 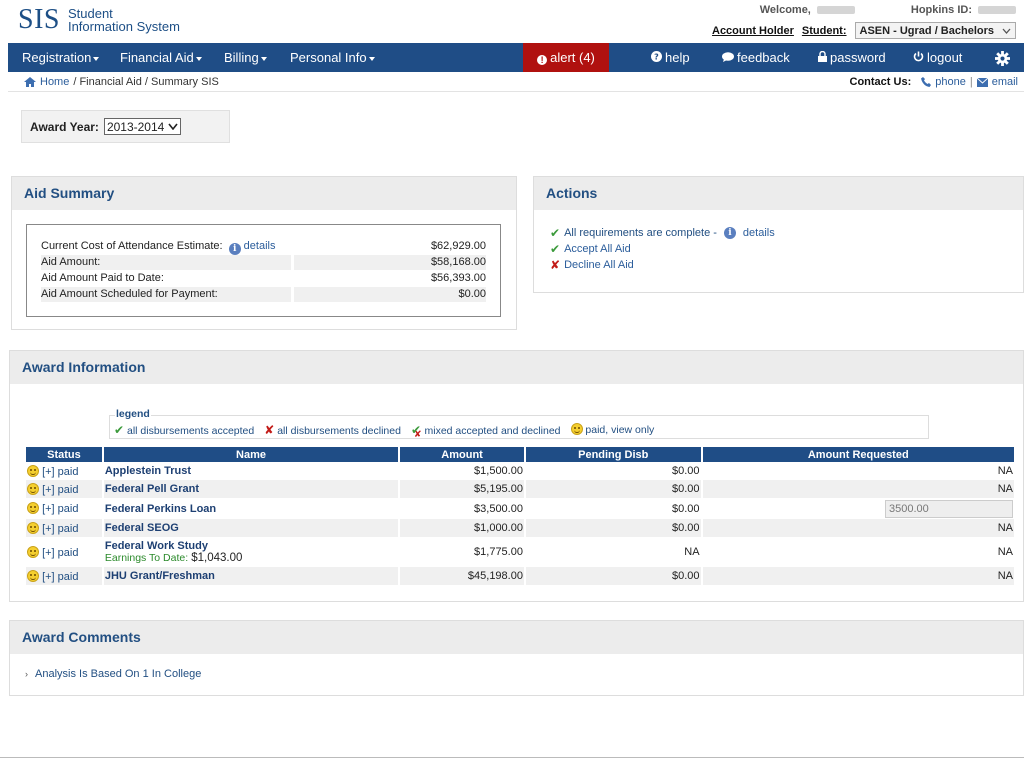 I want to click on account-holder-link: Account Holder, so click(x=753, y=31).